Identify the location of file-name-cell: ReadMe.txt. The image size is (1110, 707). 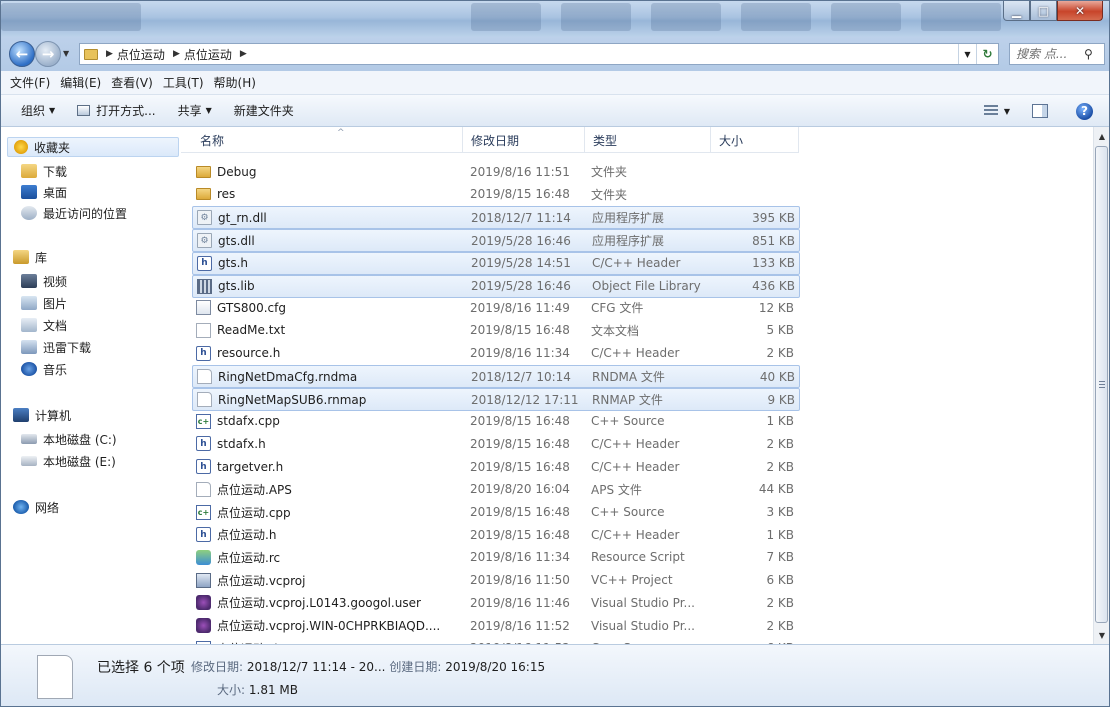
(328, 330).